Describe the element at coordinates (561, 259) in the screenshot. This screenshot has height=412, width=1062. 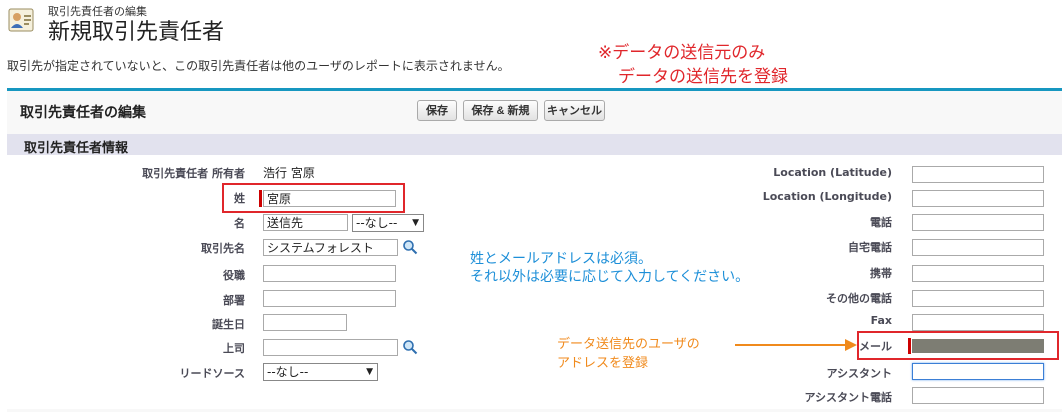
I see `annotation-blue-line1: 姓とメールアドレスは必須。` at that location.